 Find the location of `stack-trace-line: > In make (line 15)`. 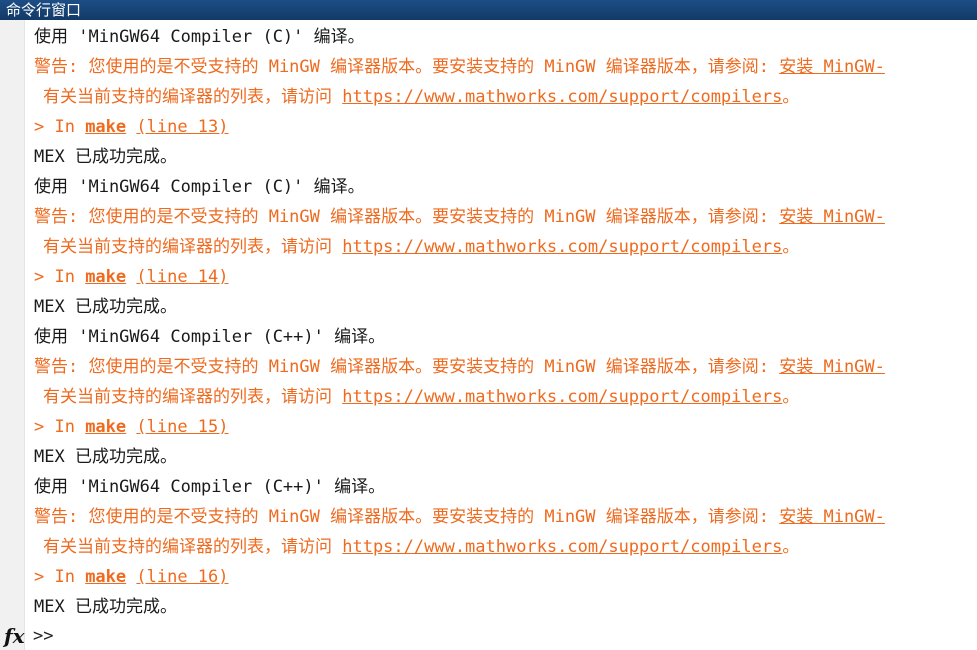

stack-trace-line: > In make (line 15) is located at coordinates (131, 427).